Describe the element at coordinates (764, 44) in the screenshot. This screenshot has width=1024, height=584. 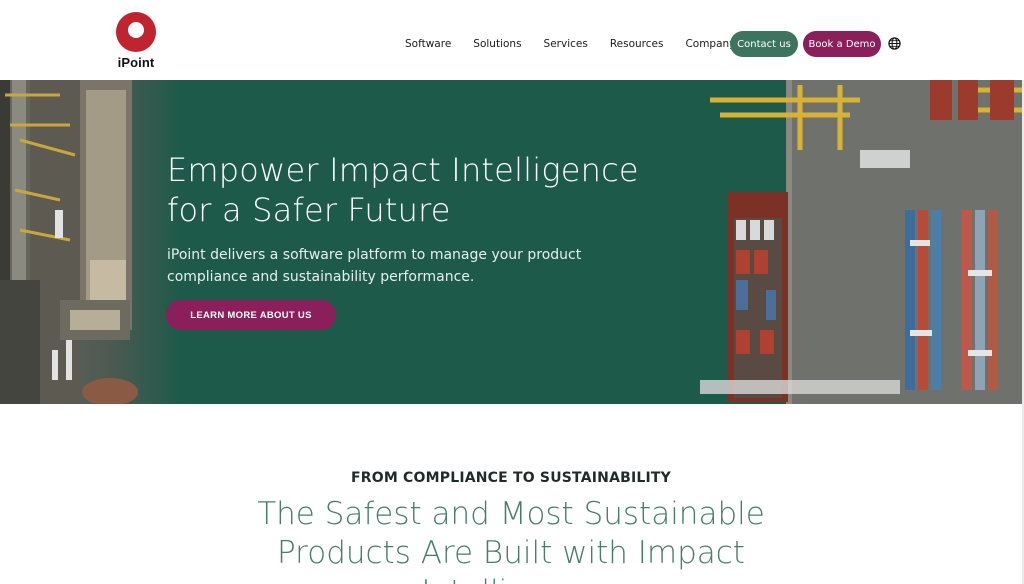
I see `contact-us-button: Contact us` at that location.